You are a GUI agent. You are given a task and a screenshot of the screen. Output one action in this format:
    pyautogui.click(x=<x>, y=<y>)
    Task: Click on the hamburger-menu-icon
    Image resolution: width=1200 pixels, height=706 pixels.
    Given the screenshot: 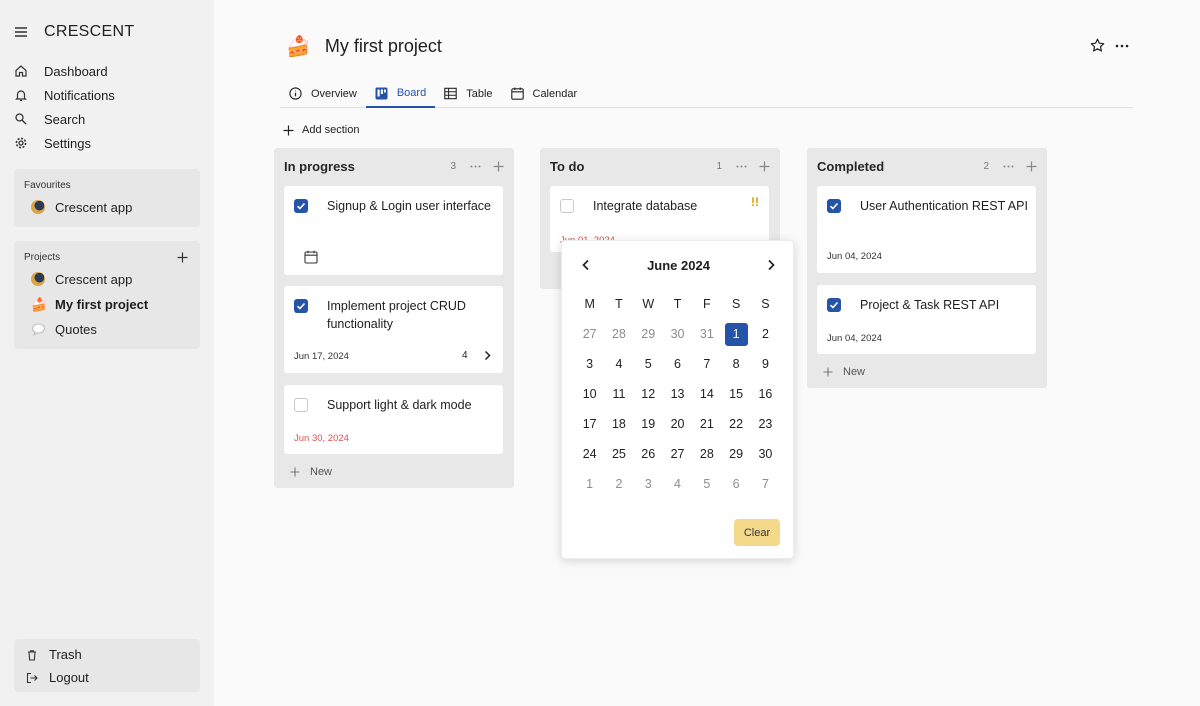 What is the action you would take?
    pyautogui.click(x=21, y=32)
    